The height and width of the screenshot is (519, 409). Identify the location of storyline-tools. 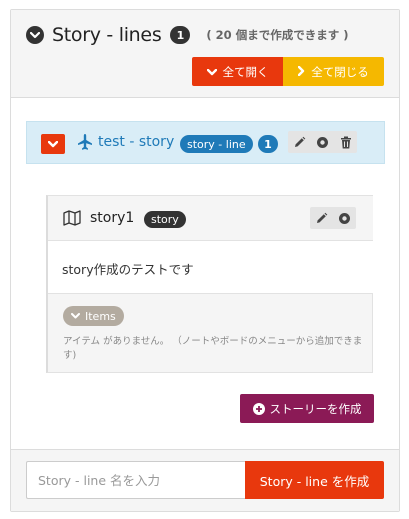
(322, 142).